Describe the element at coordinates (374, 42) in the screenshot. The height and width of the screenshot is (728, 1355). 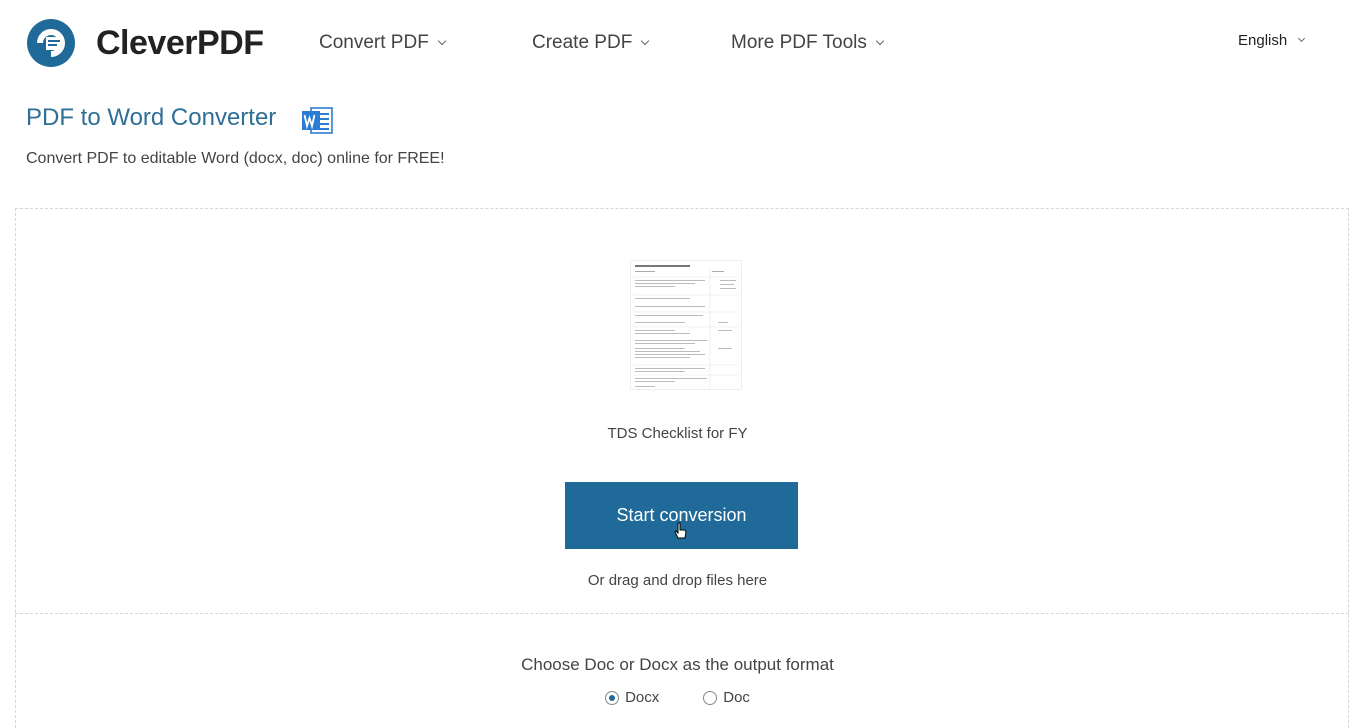
I see `nav-label: Convert PDF` at that location.